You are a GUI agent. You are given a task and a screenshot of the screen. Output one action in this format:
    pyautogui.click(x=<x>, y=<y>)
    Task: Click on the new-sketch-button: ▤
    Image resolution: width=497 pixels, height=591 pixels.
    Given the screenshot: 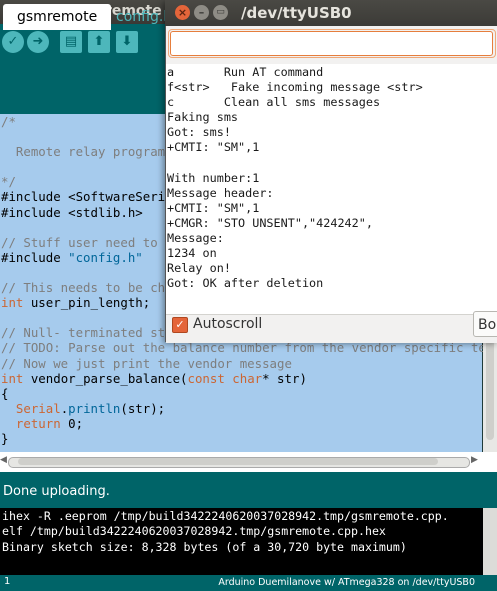 What is the action you would take?
    pyautogui.click(x=71, y=42)
    